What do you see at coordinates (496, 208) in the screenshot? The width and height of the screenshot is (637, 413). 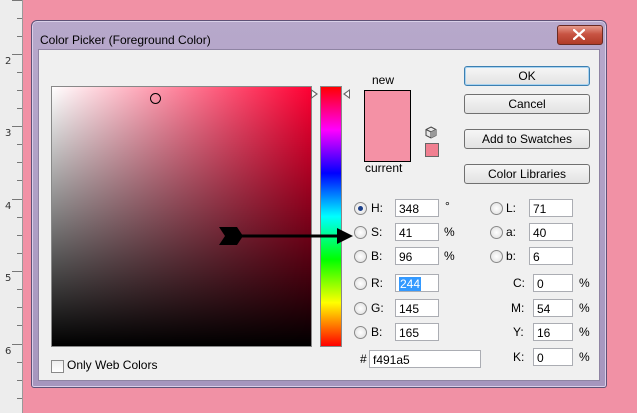 I see `radio-lightness` at bounding box center [496, 208].